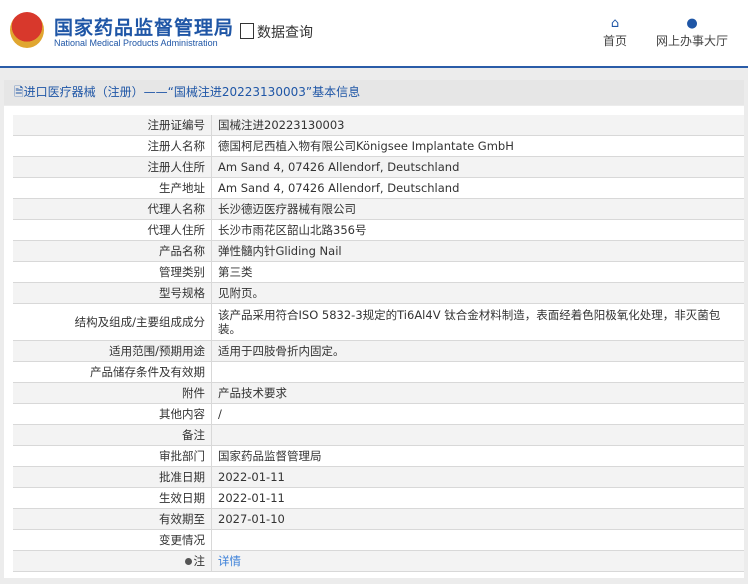  Describe the element at coordinates (112, 477) in the screenshot. I see `field-label: 批准日期` at that location.